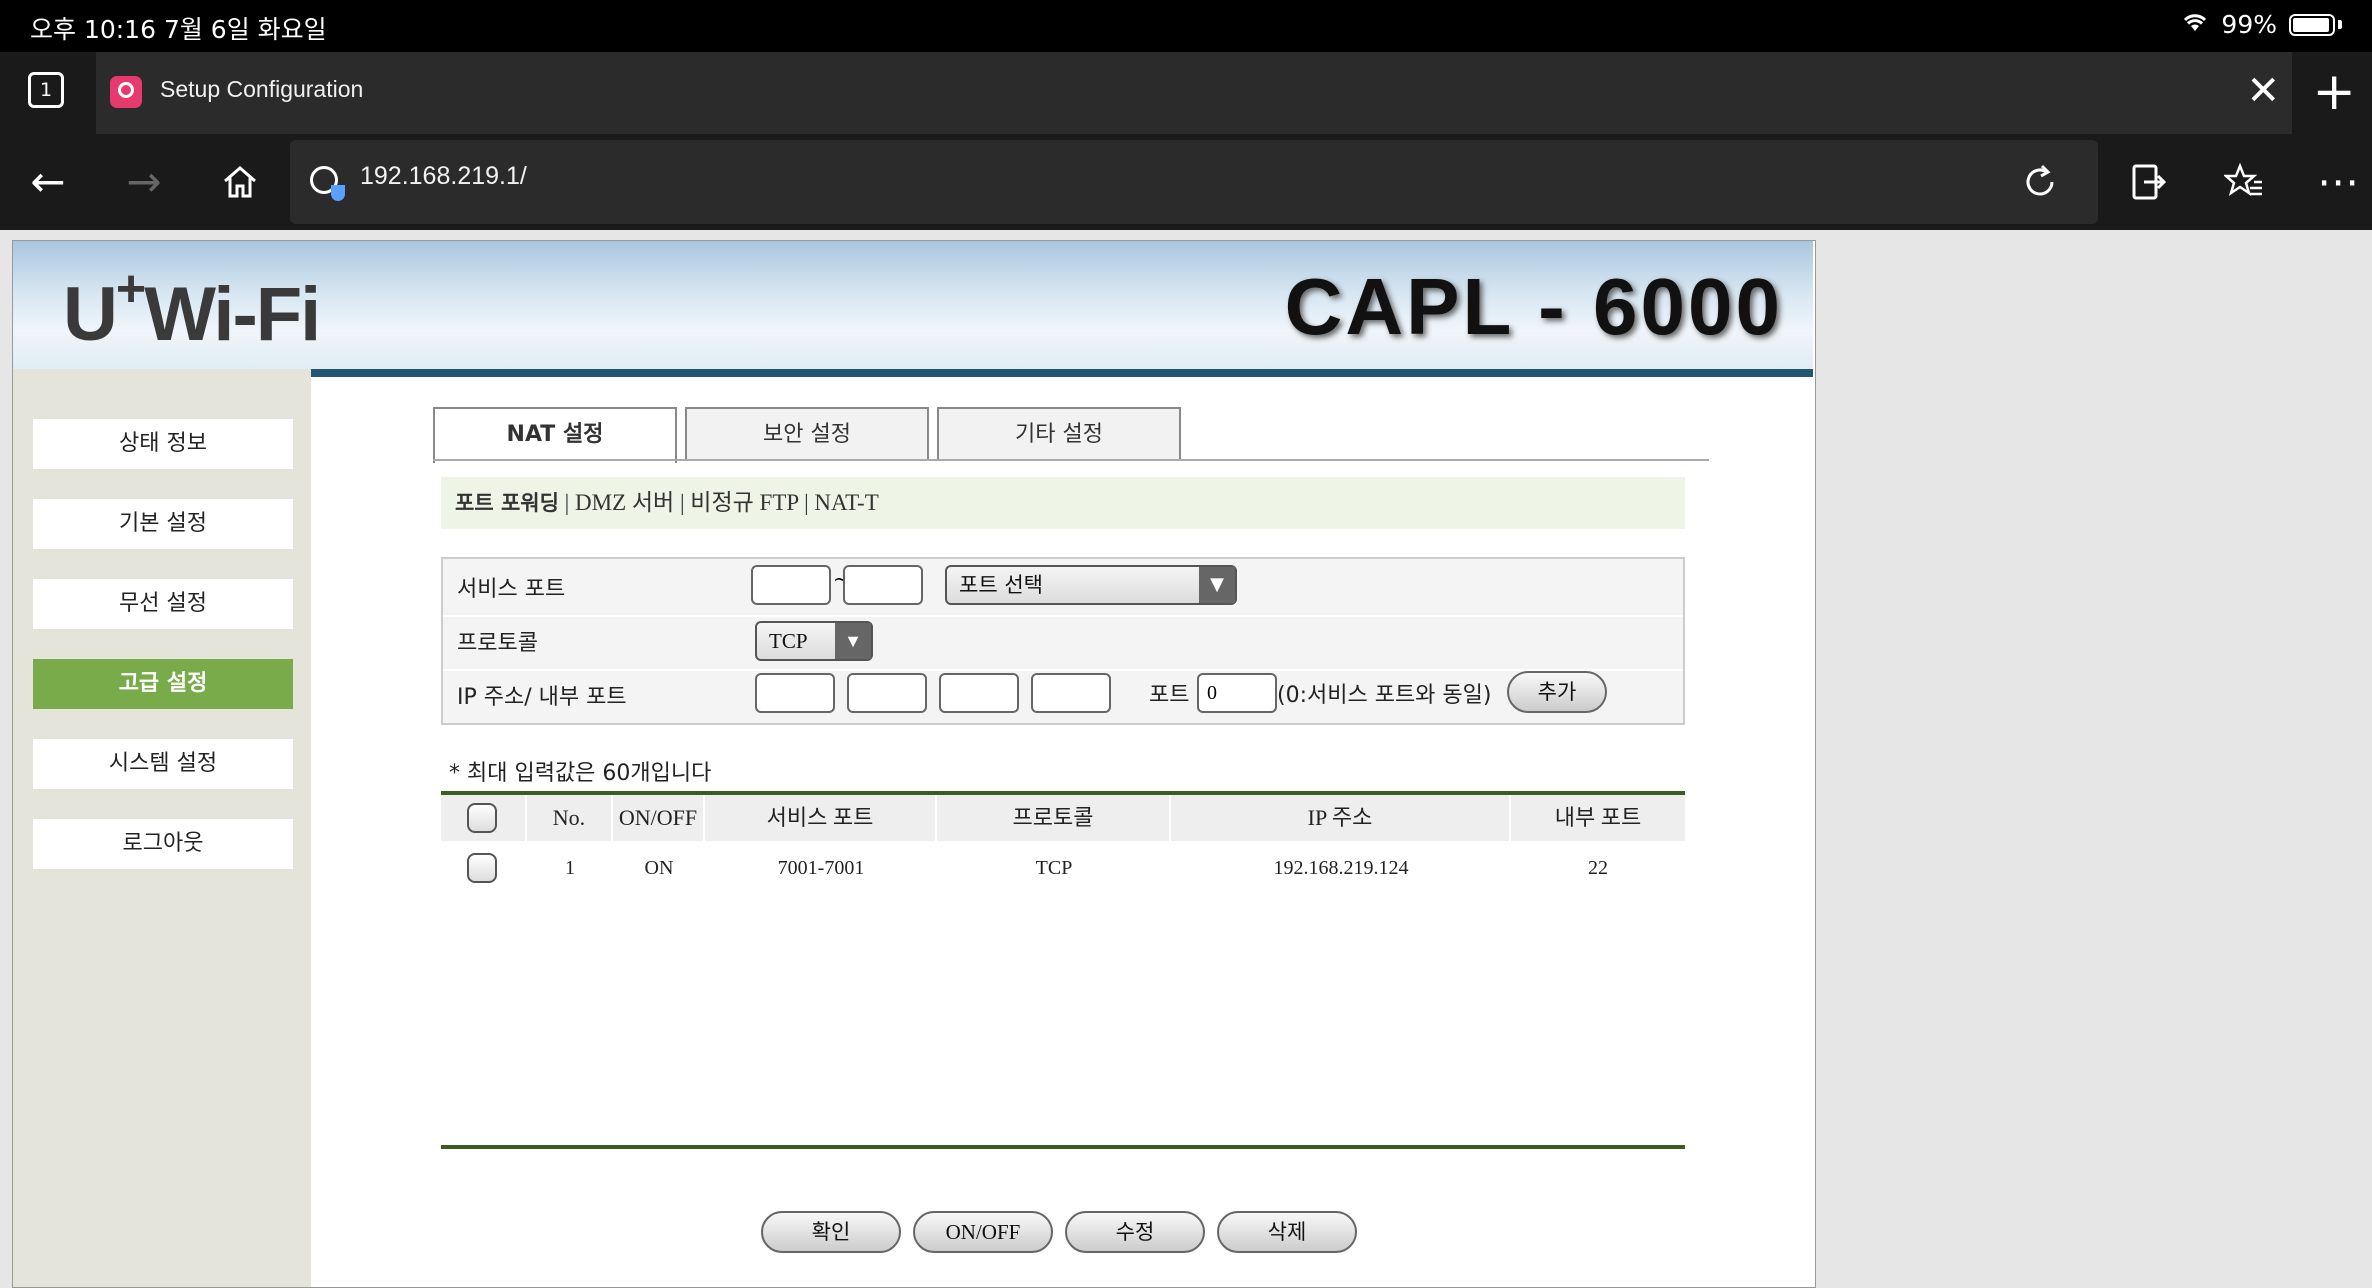  I want to click on tab-etc: 기타 설정, so click(1059, 434).